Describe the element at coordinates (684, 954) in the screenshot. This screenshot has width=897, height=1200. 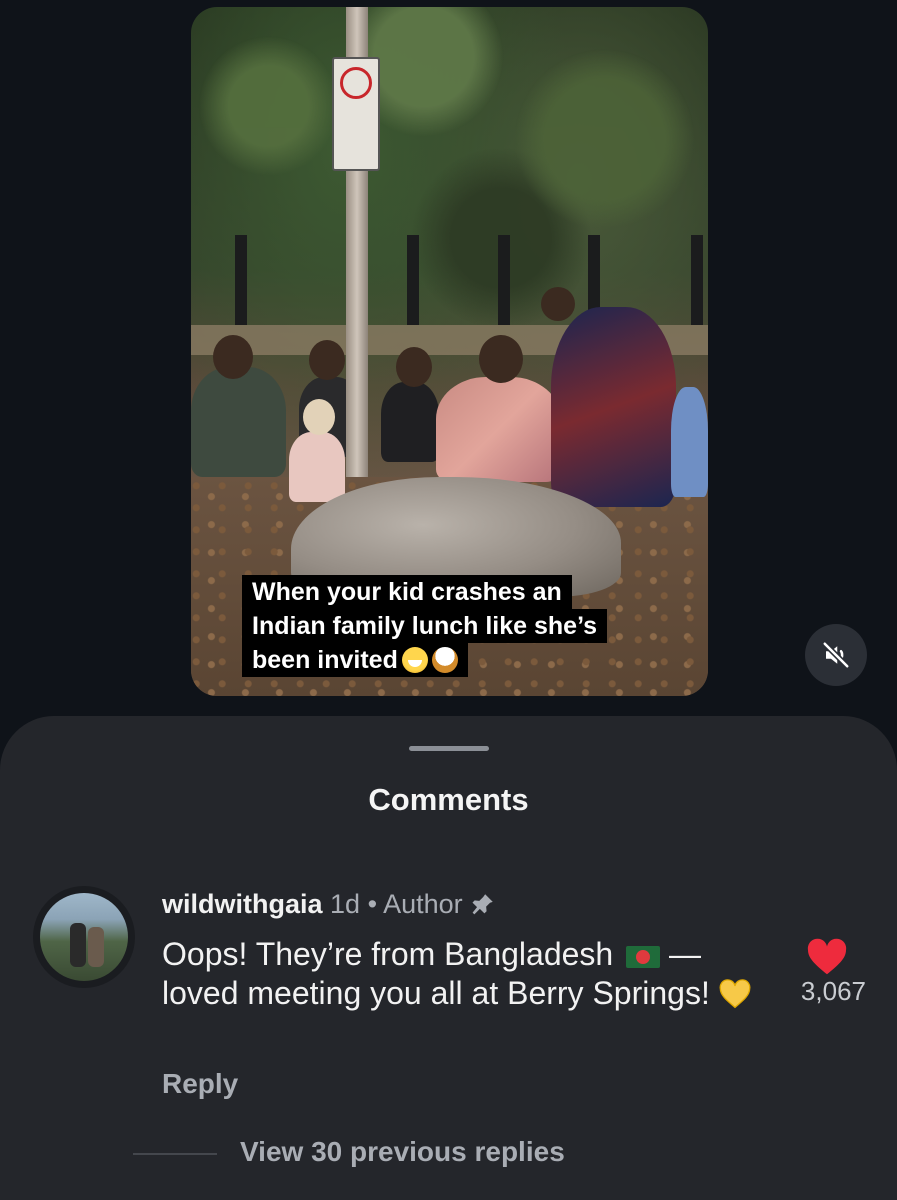
I see `comment-text-dash: —` at that location.